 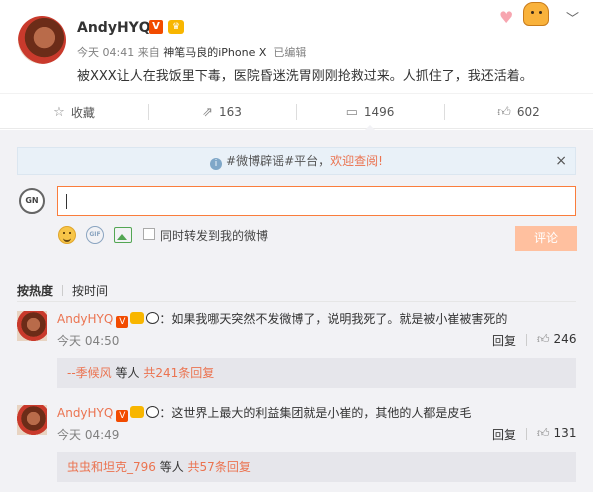 What do you see at coordinates (214, 52) in the screenshot?
I see `post-device: 神笔马良的iPhone X` at bounding box center [214, 52].